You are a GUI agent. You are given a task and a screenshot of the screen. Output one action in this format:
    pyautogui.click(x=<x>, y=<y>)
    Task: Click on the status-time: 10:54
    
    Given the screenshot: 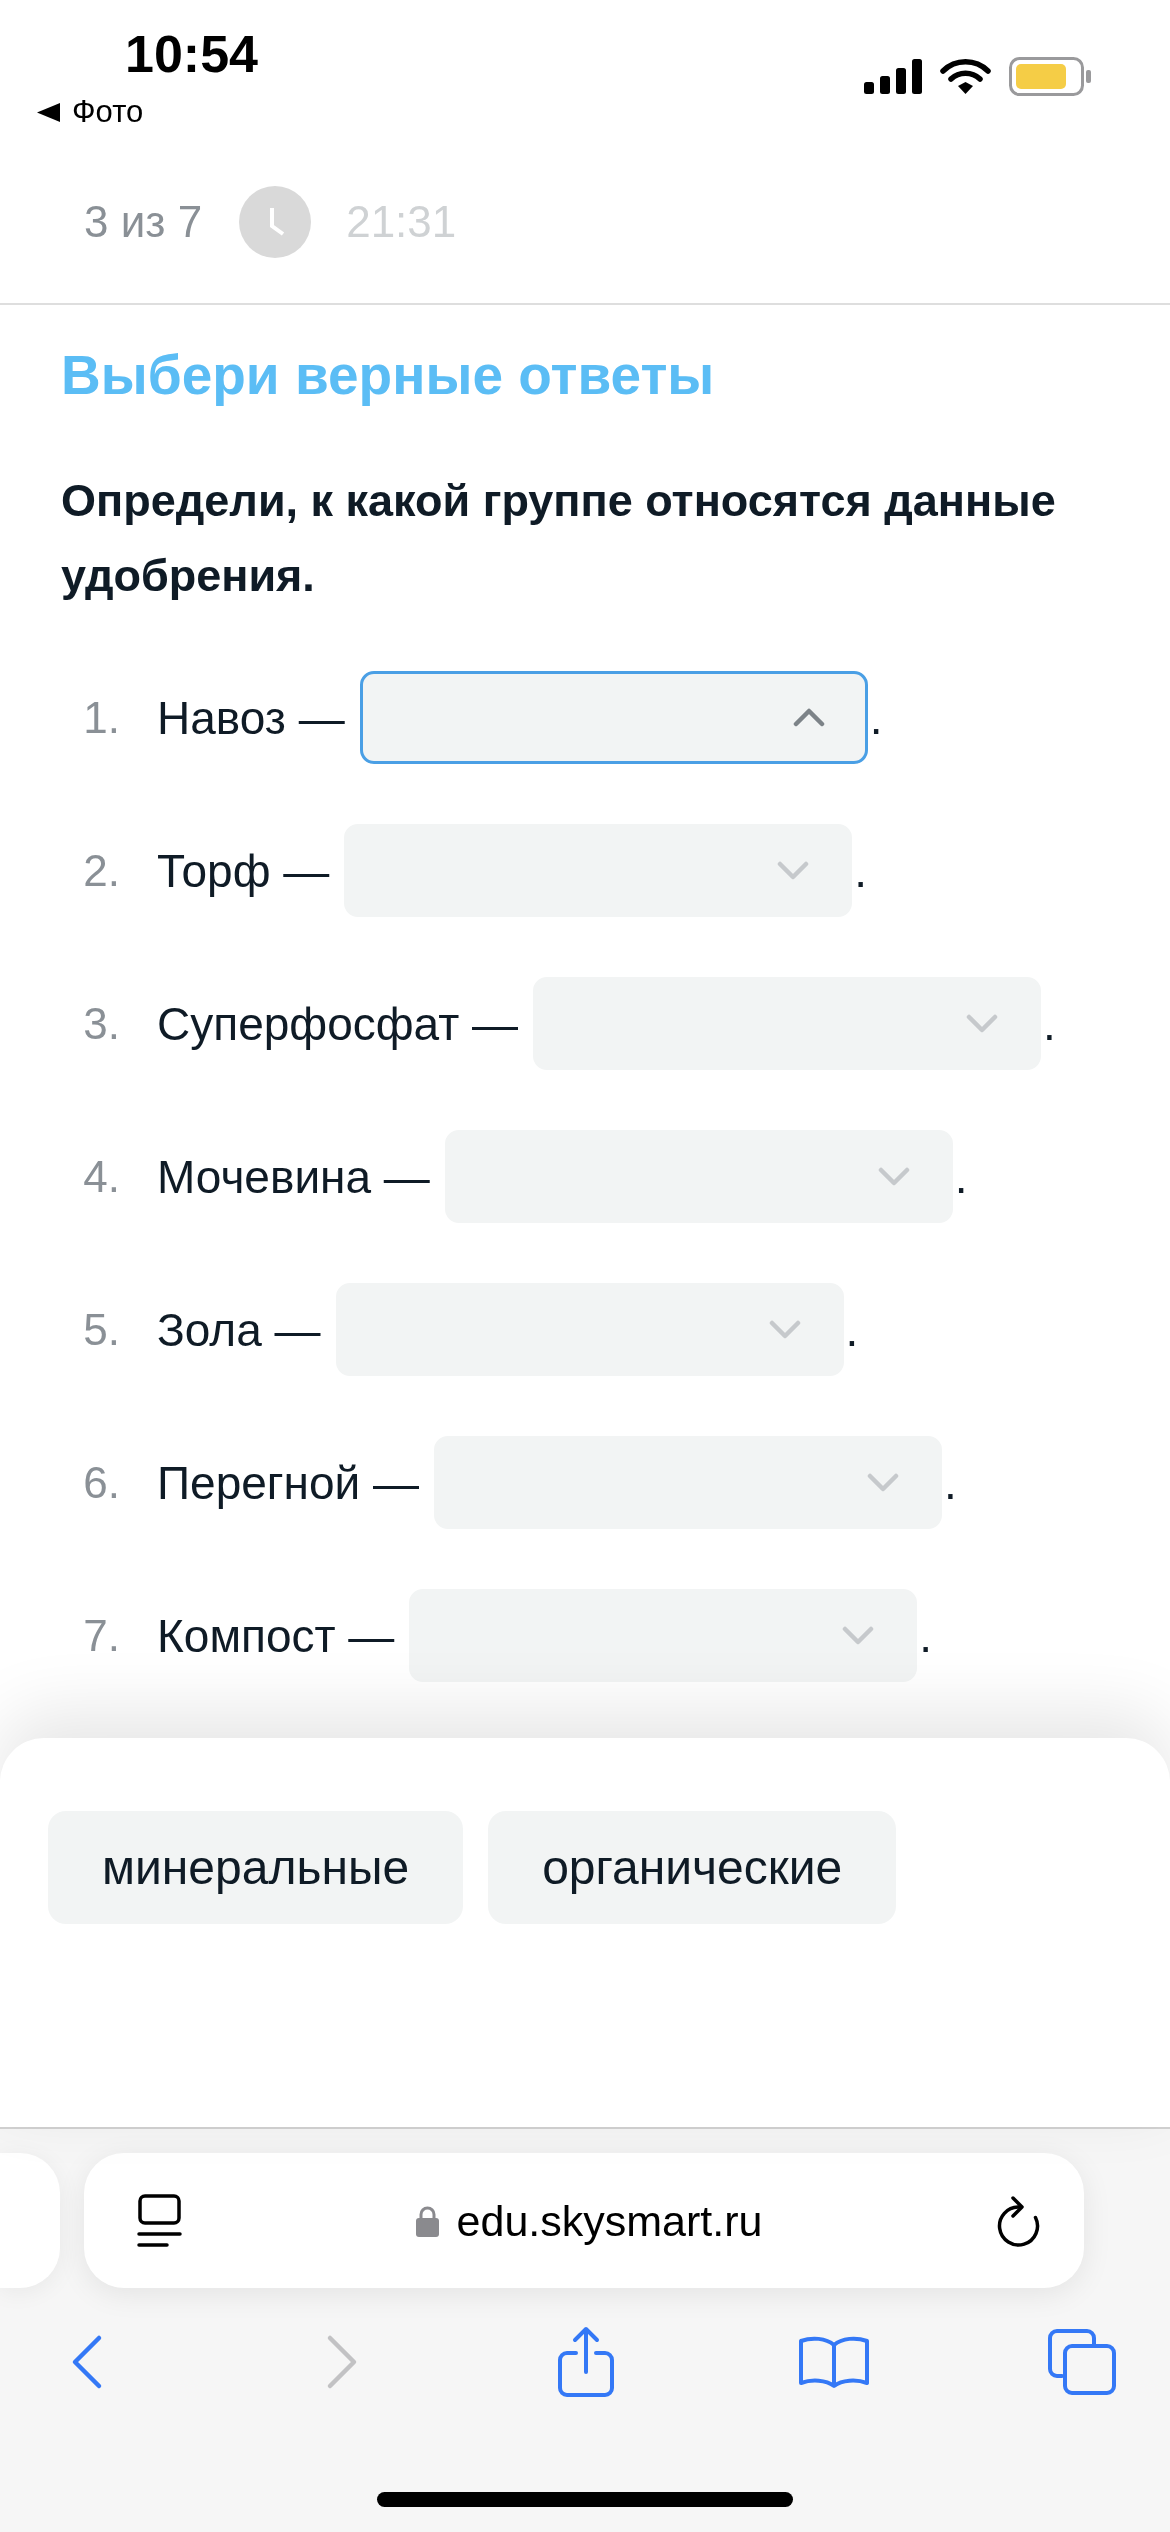 What is the action you would take?
    pyautogui.click(x=191, y=54)
    